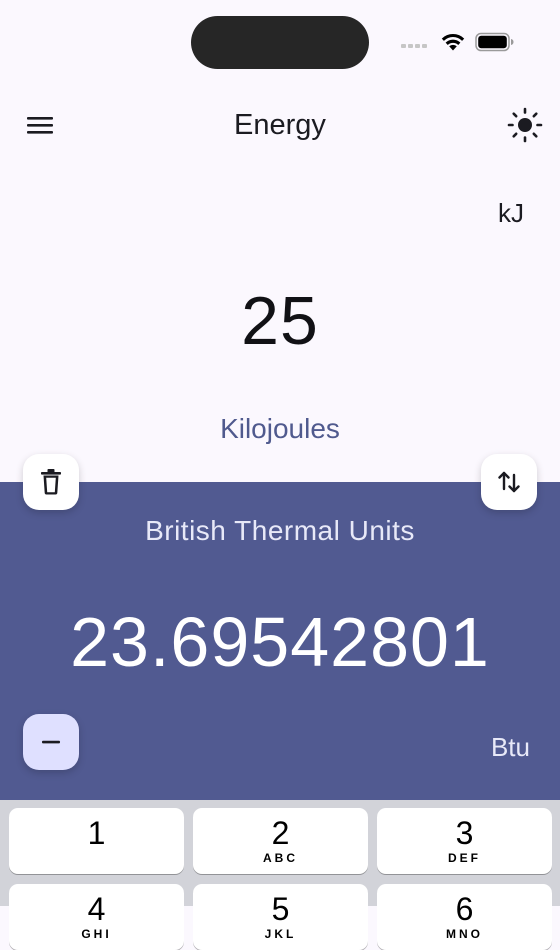  I want to click on menu-icon, so click(40, 125).